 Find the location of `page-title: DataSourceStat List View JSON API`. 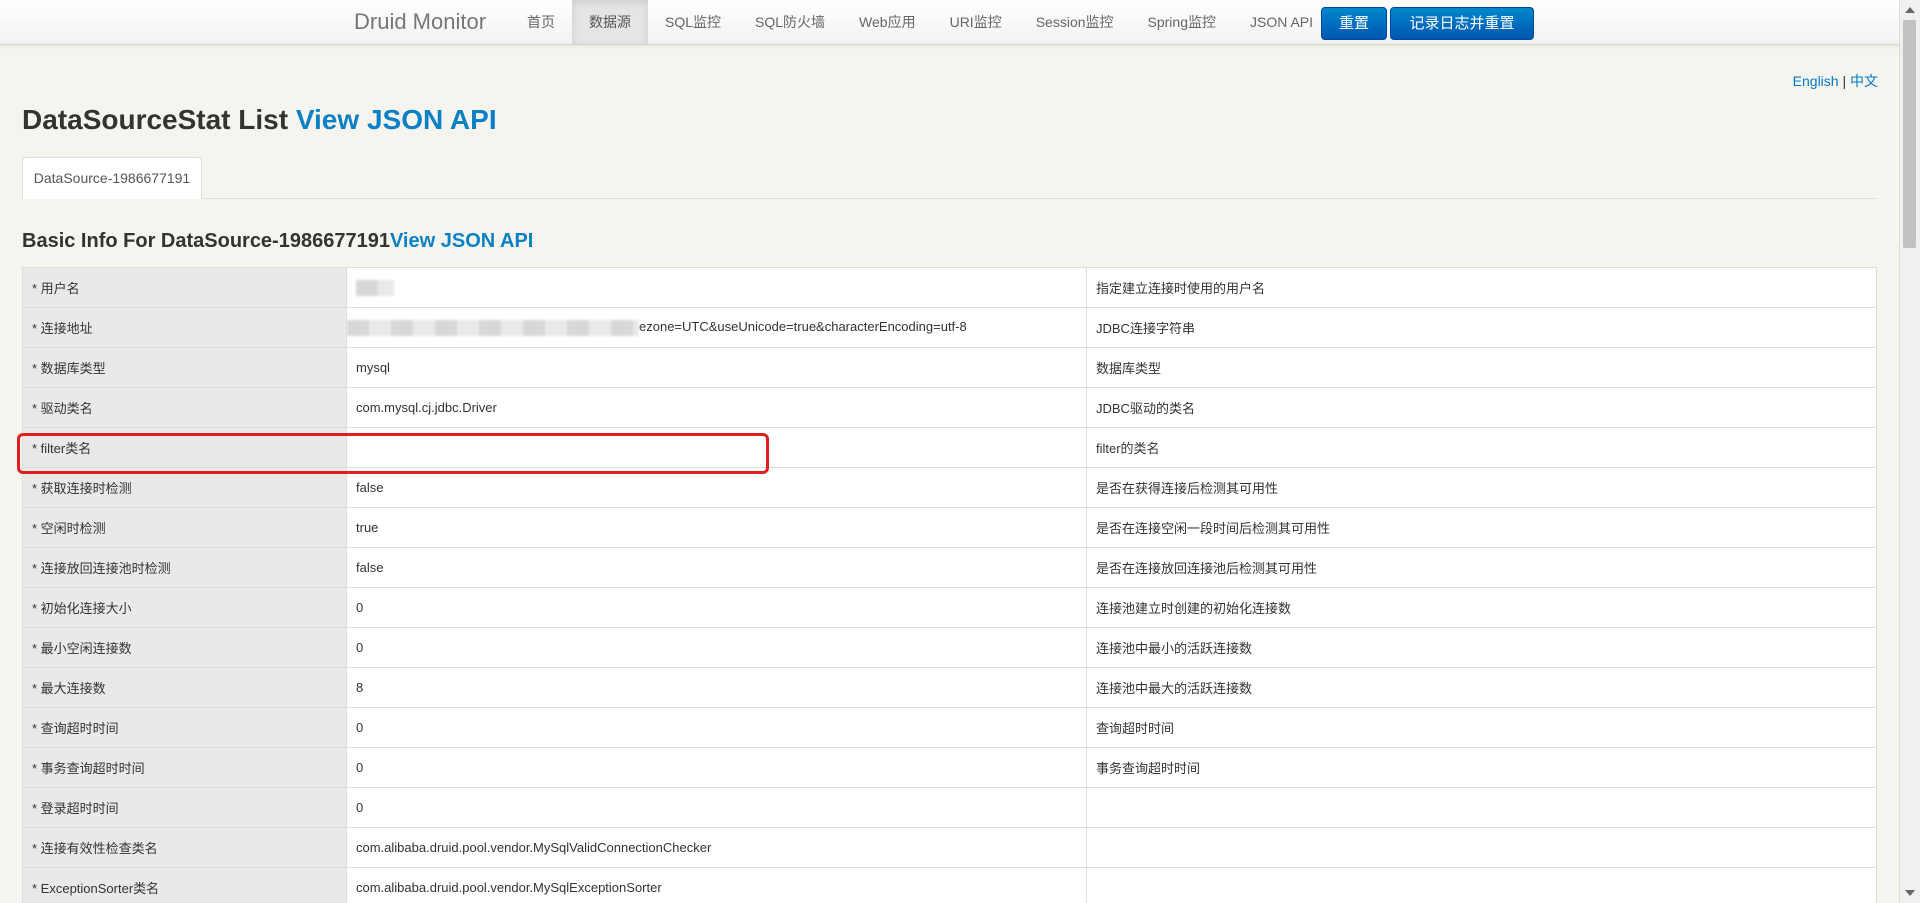

page-title: DataSourceStat List View JSON API is located at coordinates (259, 120).